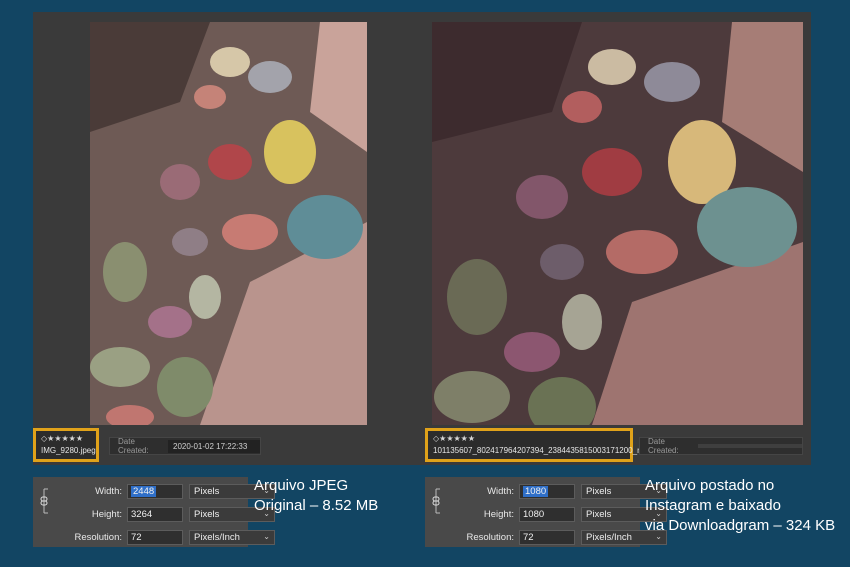 Image resolution: width=850 pixels, height=567 pixels. Describe the element at coordinates (750, 446) in the screenshot. I see `date-created-value` at that location.